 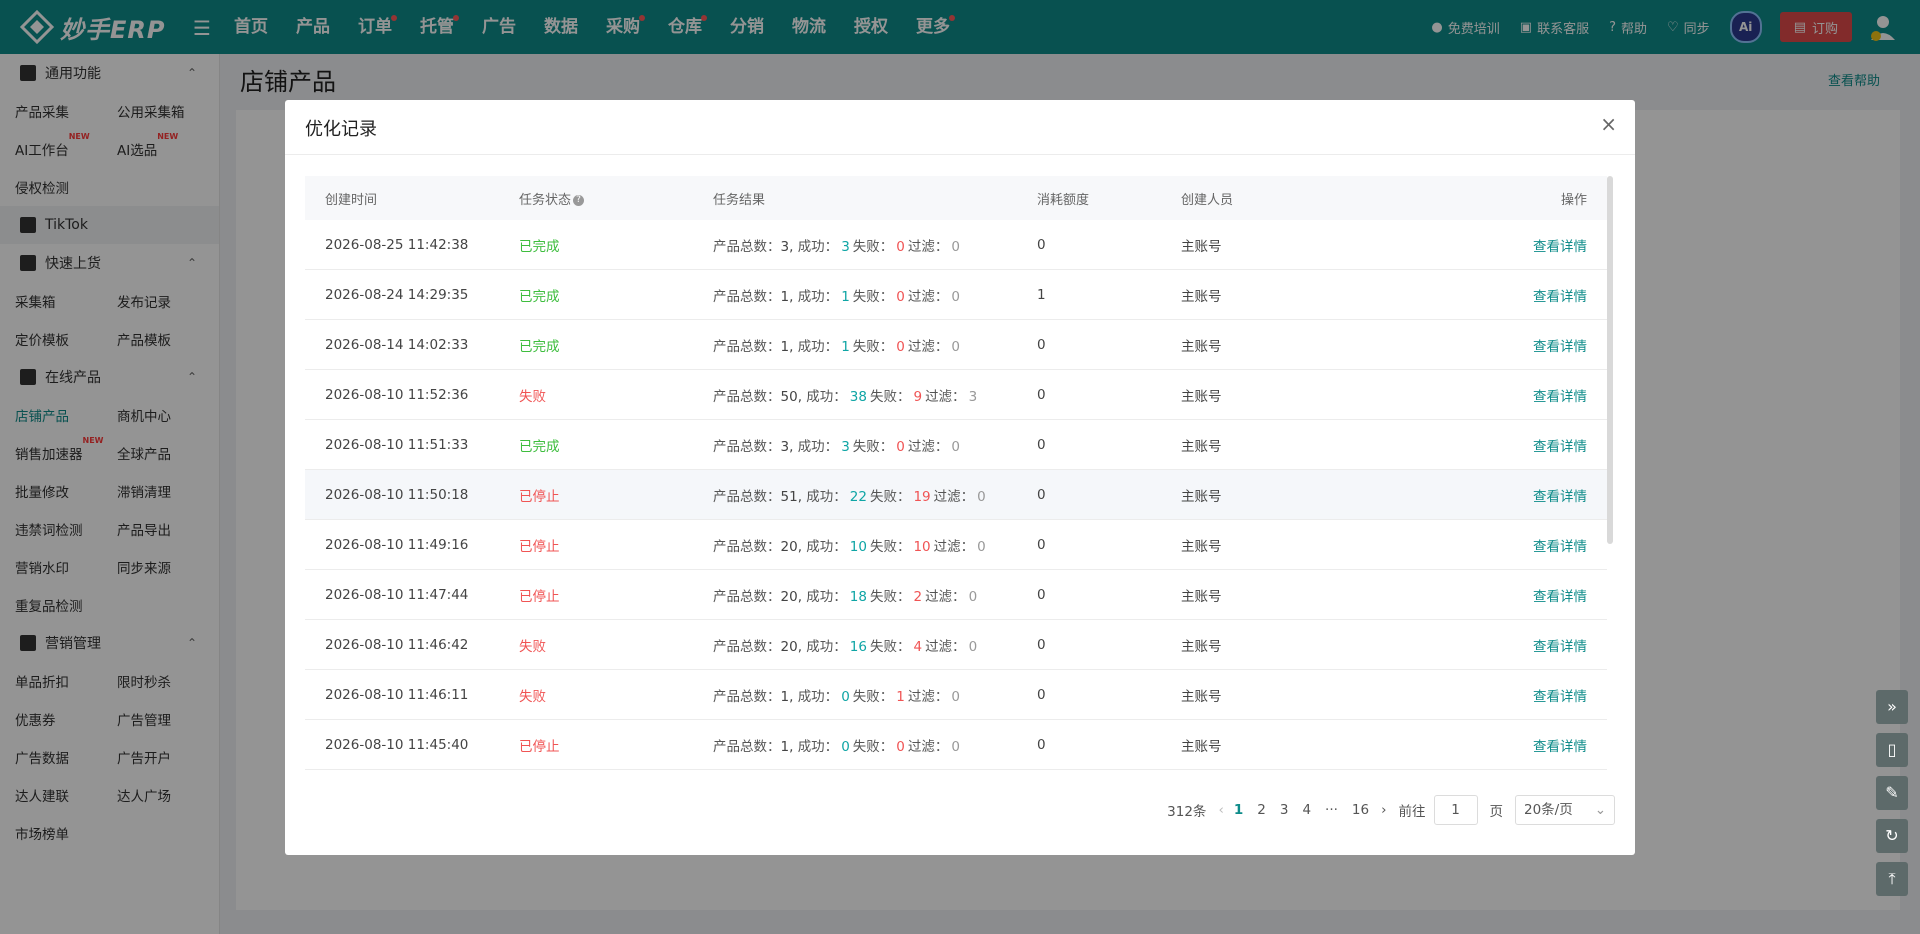 What do you see at coordinates (1892, 793) in the screenshot?
I see `note-icon: ✎` at bounding box center [1892, 793].